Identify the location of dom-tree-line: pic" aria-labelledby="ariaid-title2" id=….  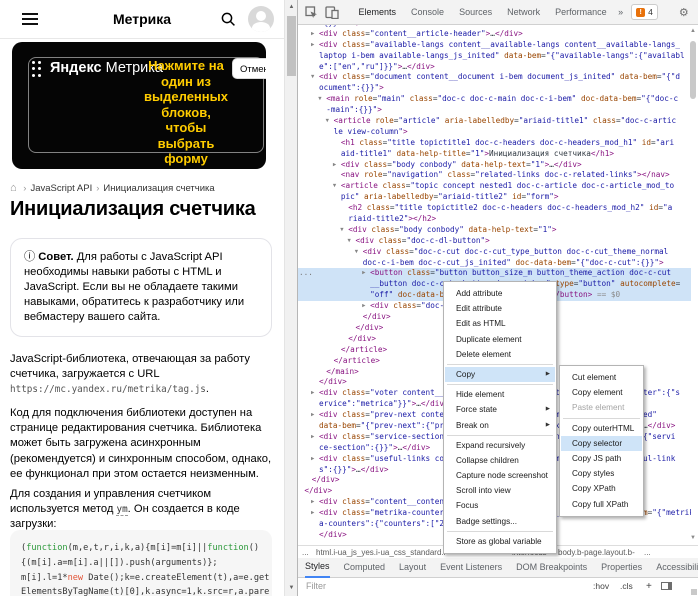
(494, 197).